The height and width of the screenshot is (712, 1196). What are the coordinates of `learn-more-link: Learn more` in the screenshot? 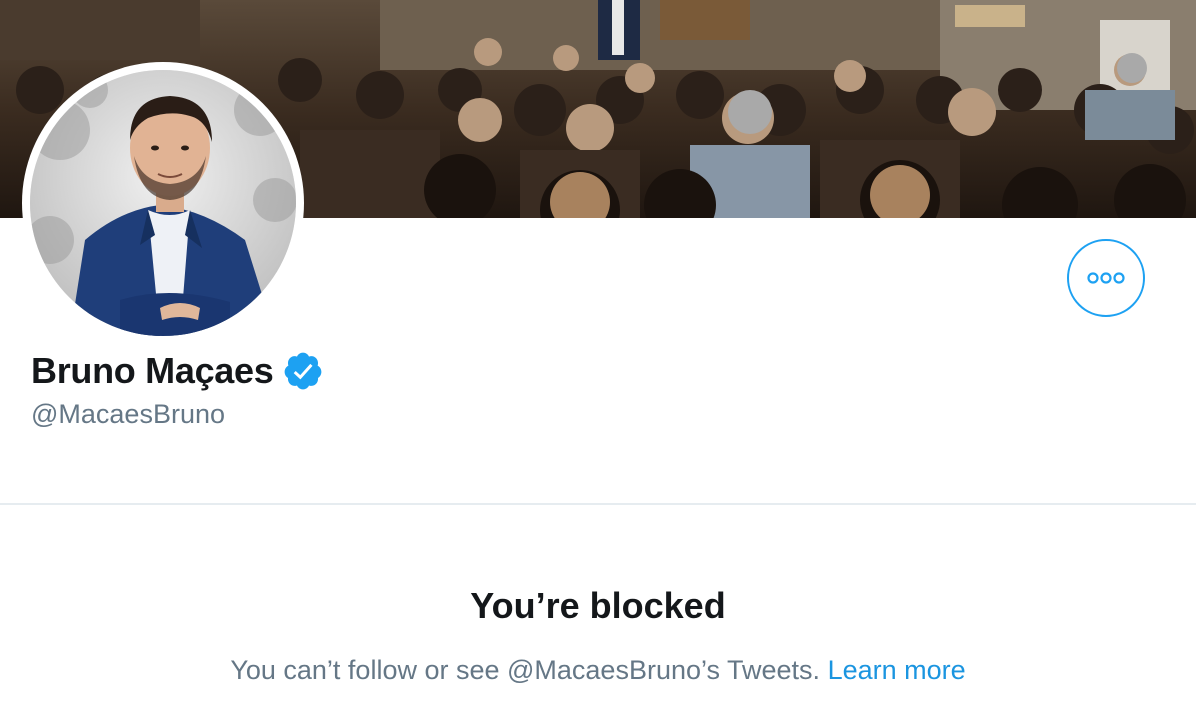 It's located at (897, 670).